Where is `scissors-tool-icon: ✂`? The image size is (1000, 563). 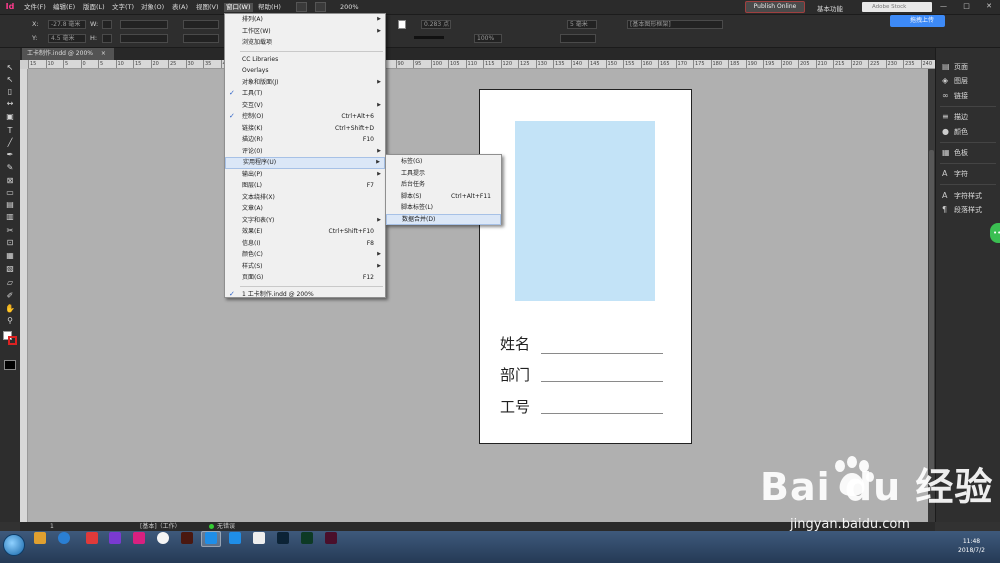
scissors-tool-icon: ✂ is located at coordinates (10, 231).